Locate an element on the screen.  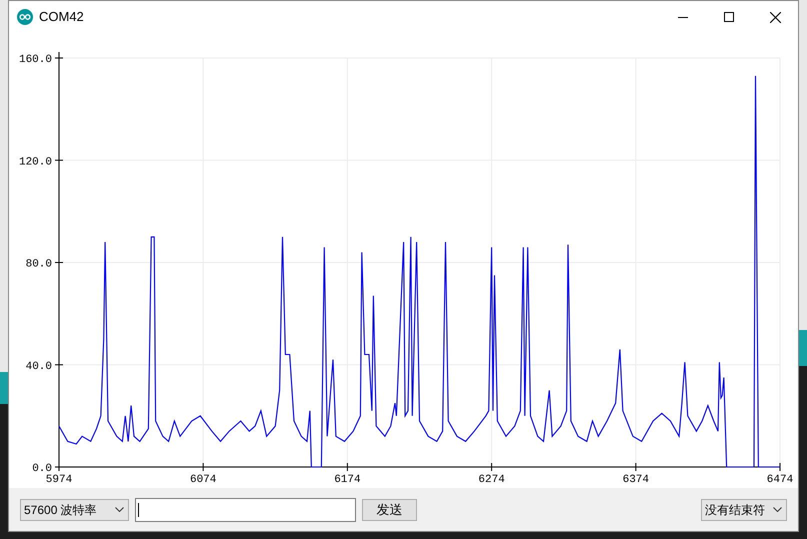
window-title: COM42 is located at coordinates (61, 17).